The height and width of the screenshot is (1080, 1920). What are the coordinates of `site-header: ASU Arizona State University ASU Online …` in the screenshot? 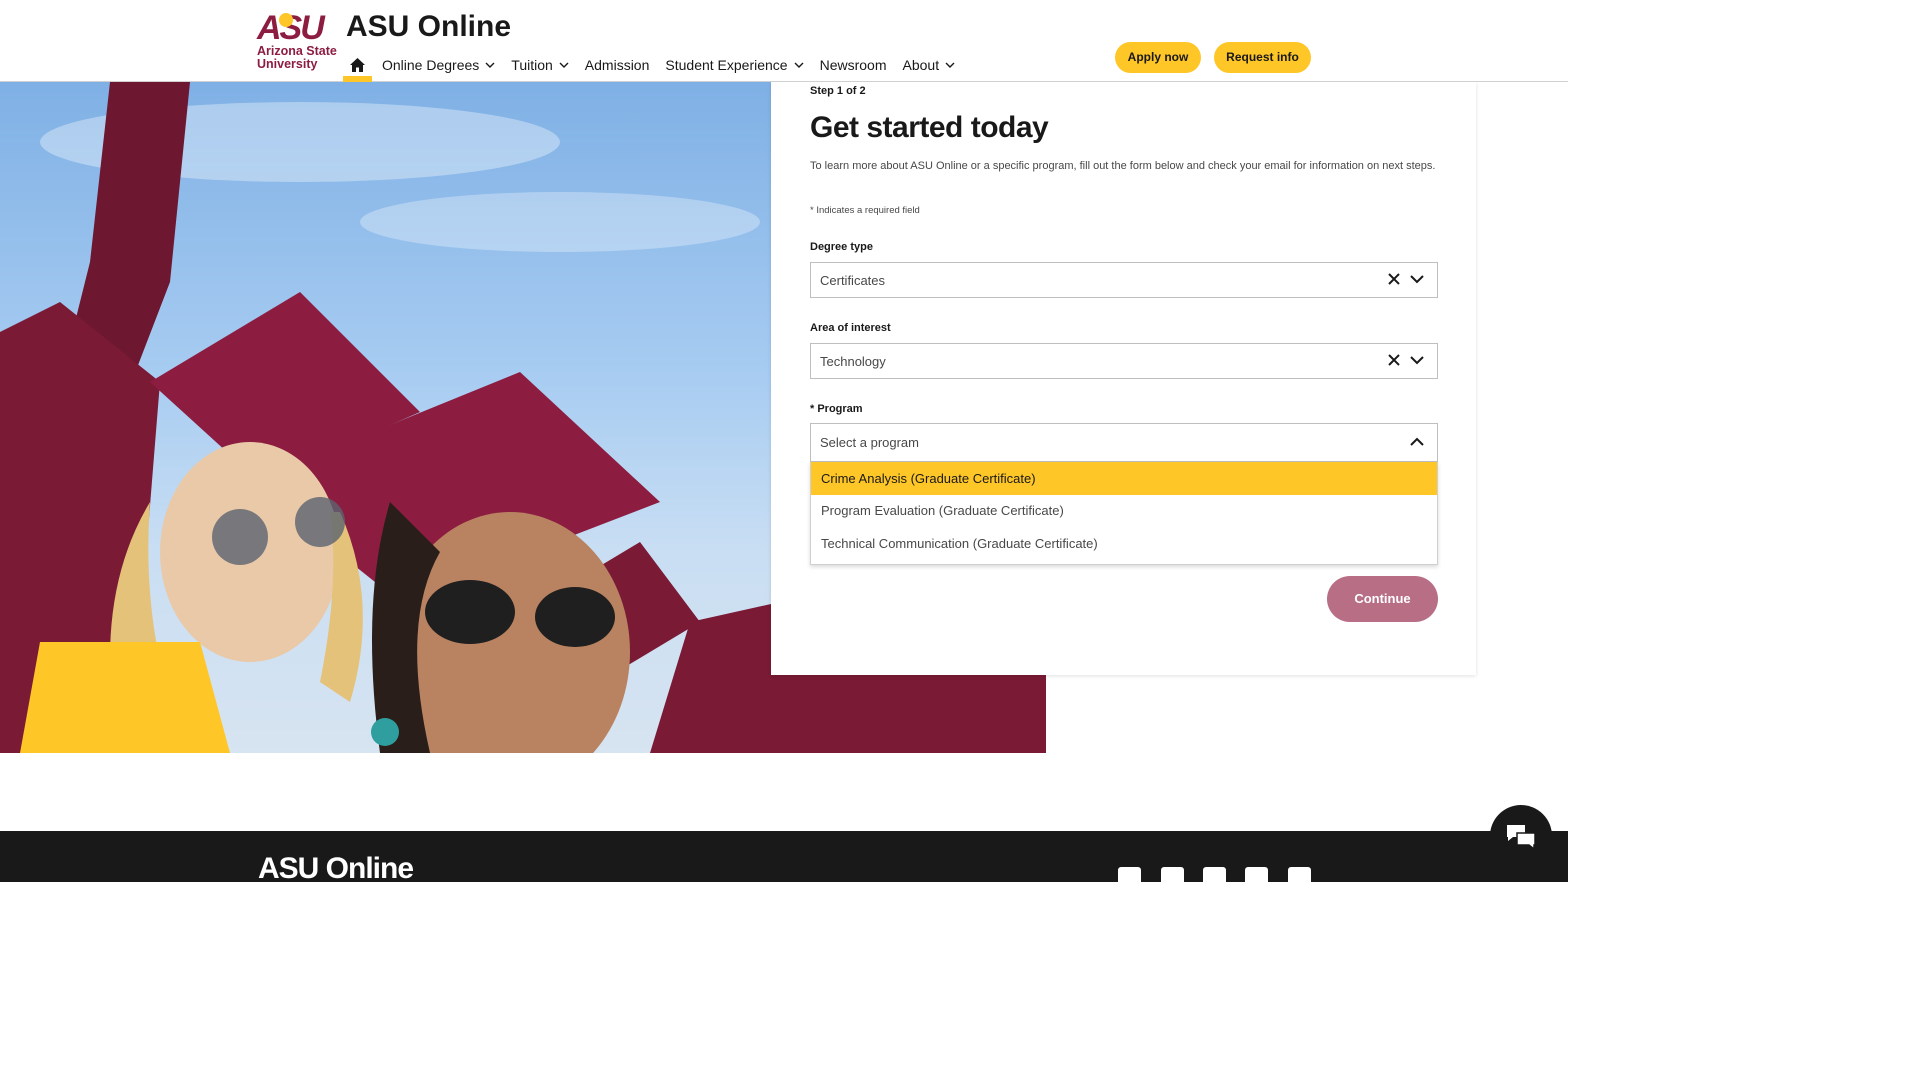 It's located at (784, 41).